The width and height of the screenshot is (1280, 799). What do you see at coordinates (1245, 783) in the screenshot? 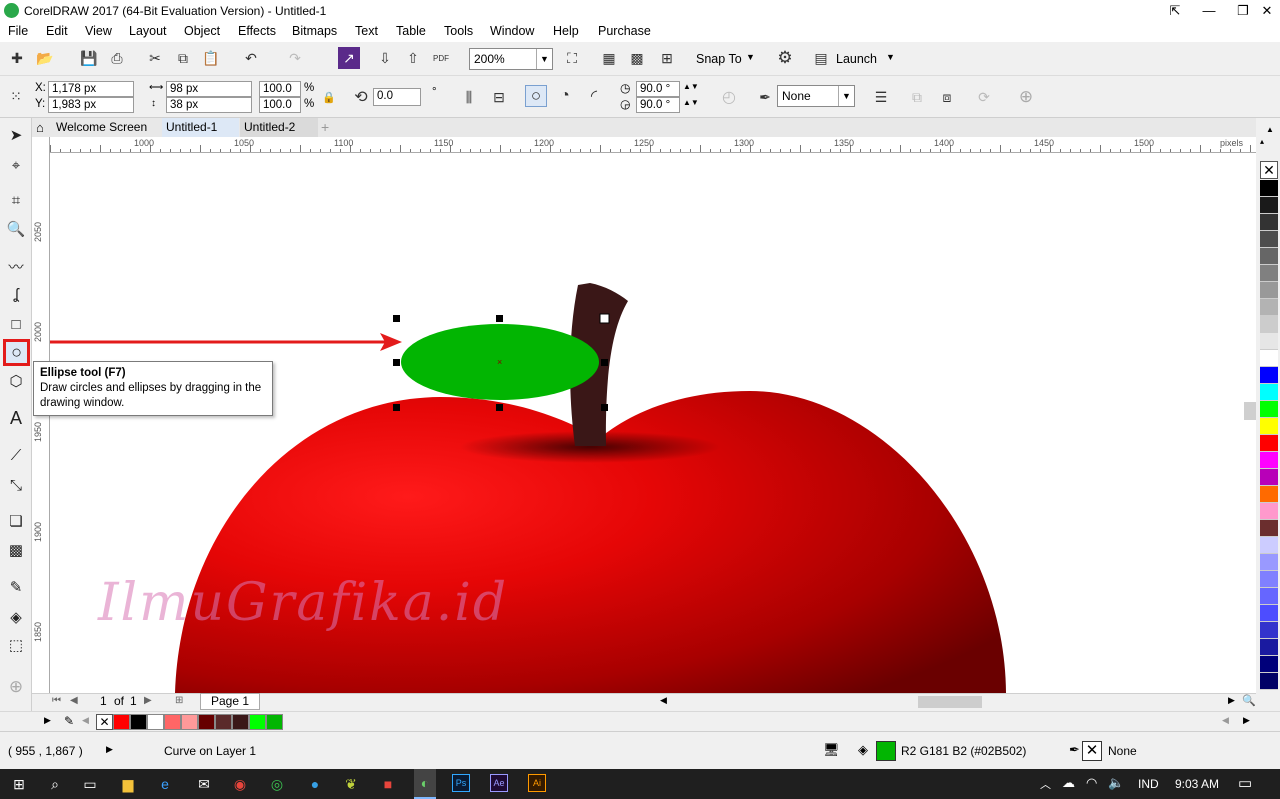
I see `action-center-icon: ▭` at bounding box center [1245, 783].